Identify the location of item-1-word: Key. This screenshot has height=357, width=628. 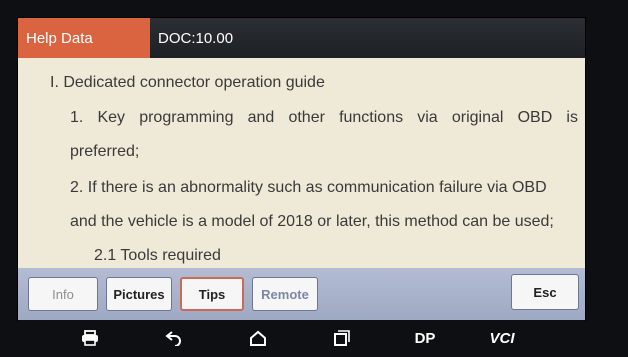
(111, 117).